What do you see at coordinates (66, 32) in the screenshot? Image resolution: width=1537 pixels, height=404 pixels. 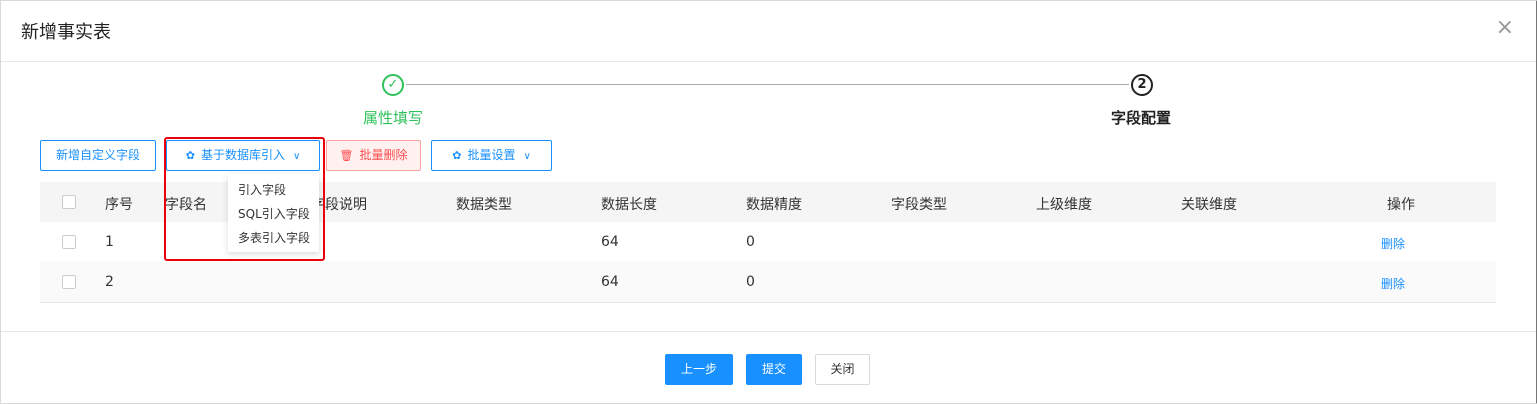 I see `dialog-title: 新增事实表` at bounding box center [66, 32].